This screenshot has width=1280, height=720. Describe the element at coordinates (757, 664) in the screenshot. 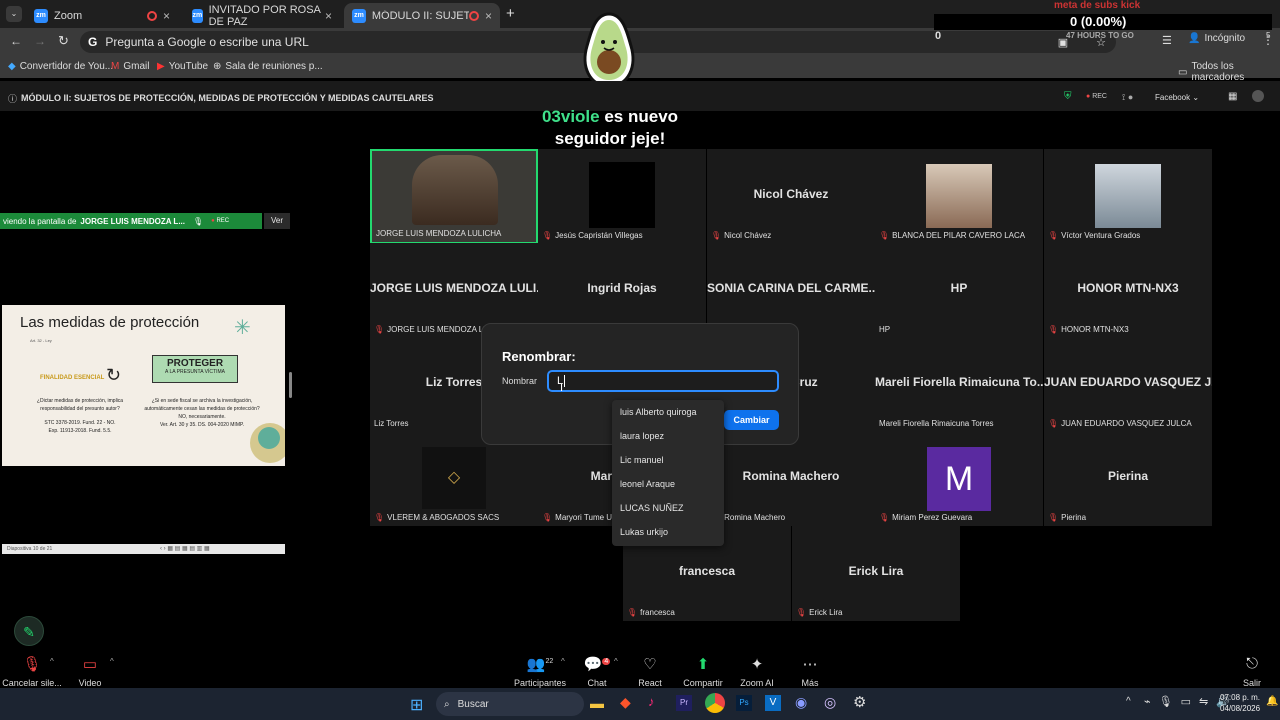

I see `sparkle-icon: ✦` at that location.